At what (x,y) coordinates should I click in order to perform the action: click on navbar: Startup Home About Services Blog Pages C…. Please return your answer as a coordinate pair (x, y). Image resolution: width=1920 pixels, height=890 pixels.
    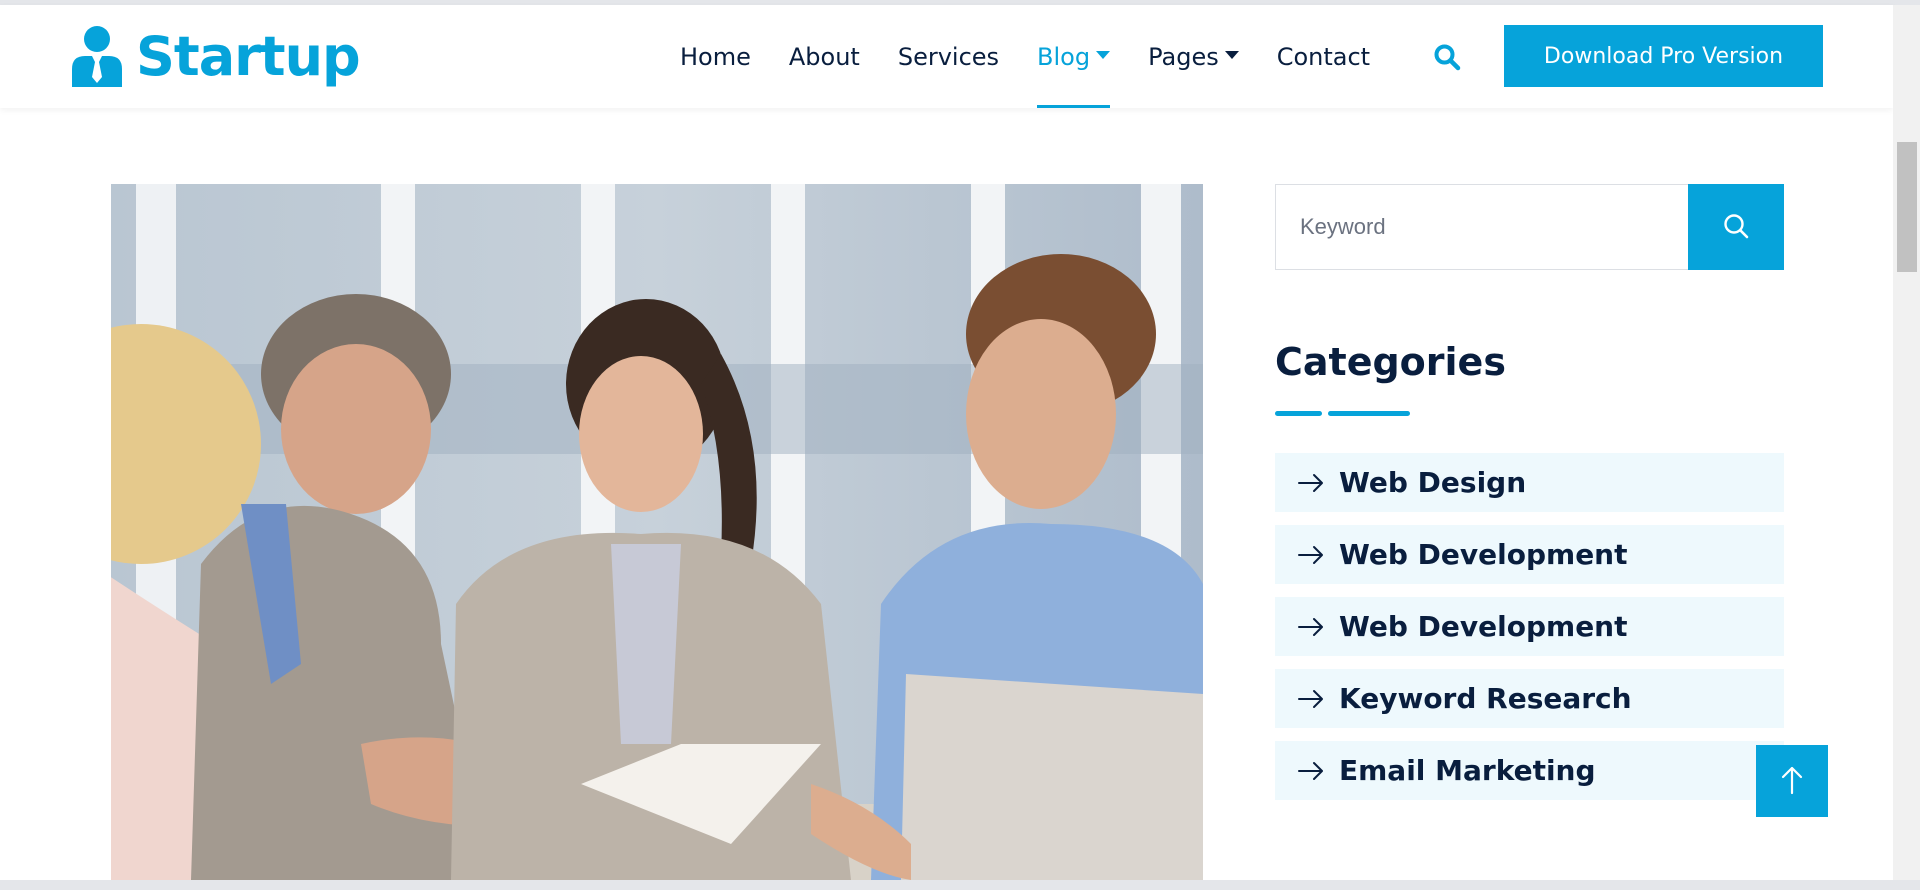
    Looking at the image, I should click on (946, 56).